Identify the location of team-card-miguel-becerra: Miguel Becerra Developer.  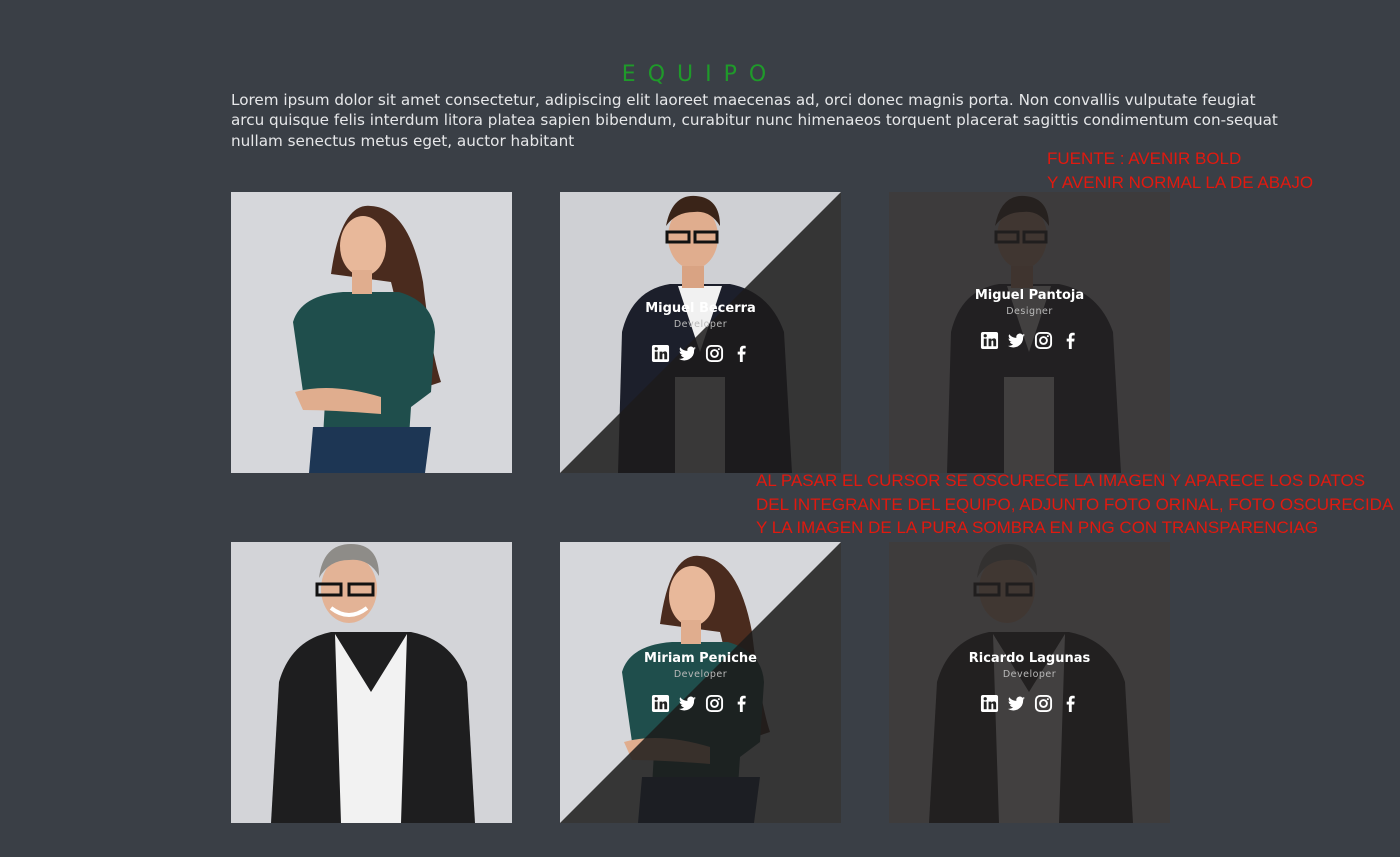
(700, 332).